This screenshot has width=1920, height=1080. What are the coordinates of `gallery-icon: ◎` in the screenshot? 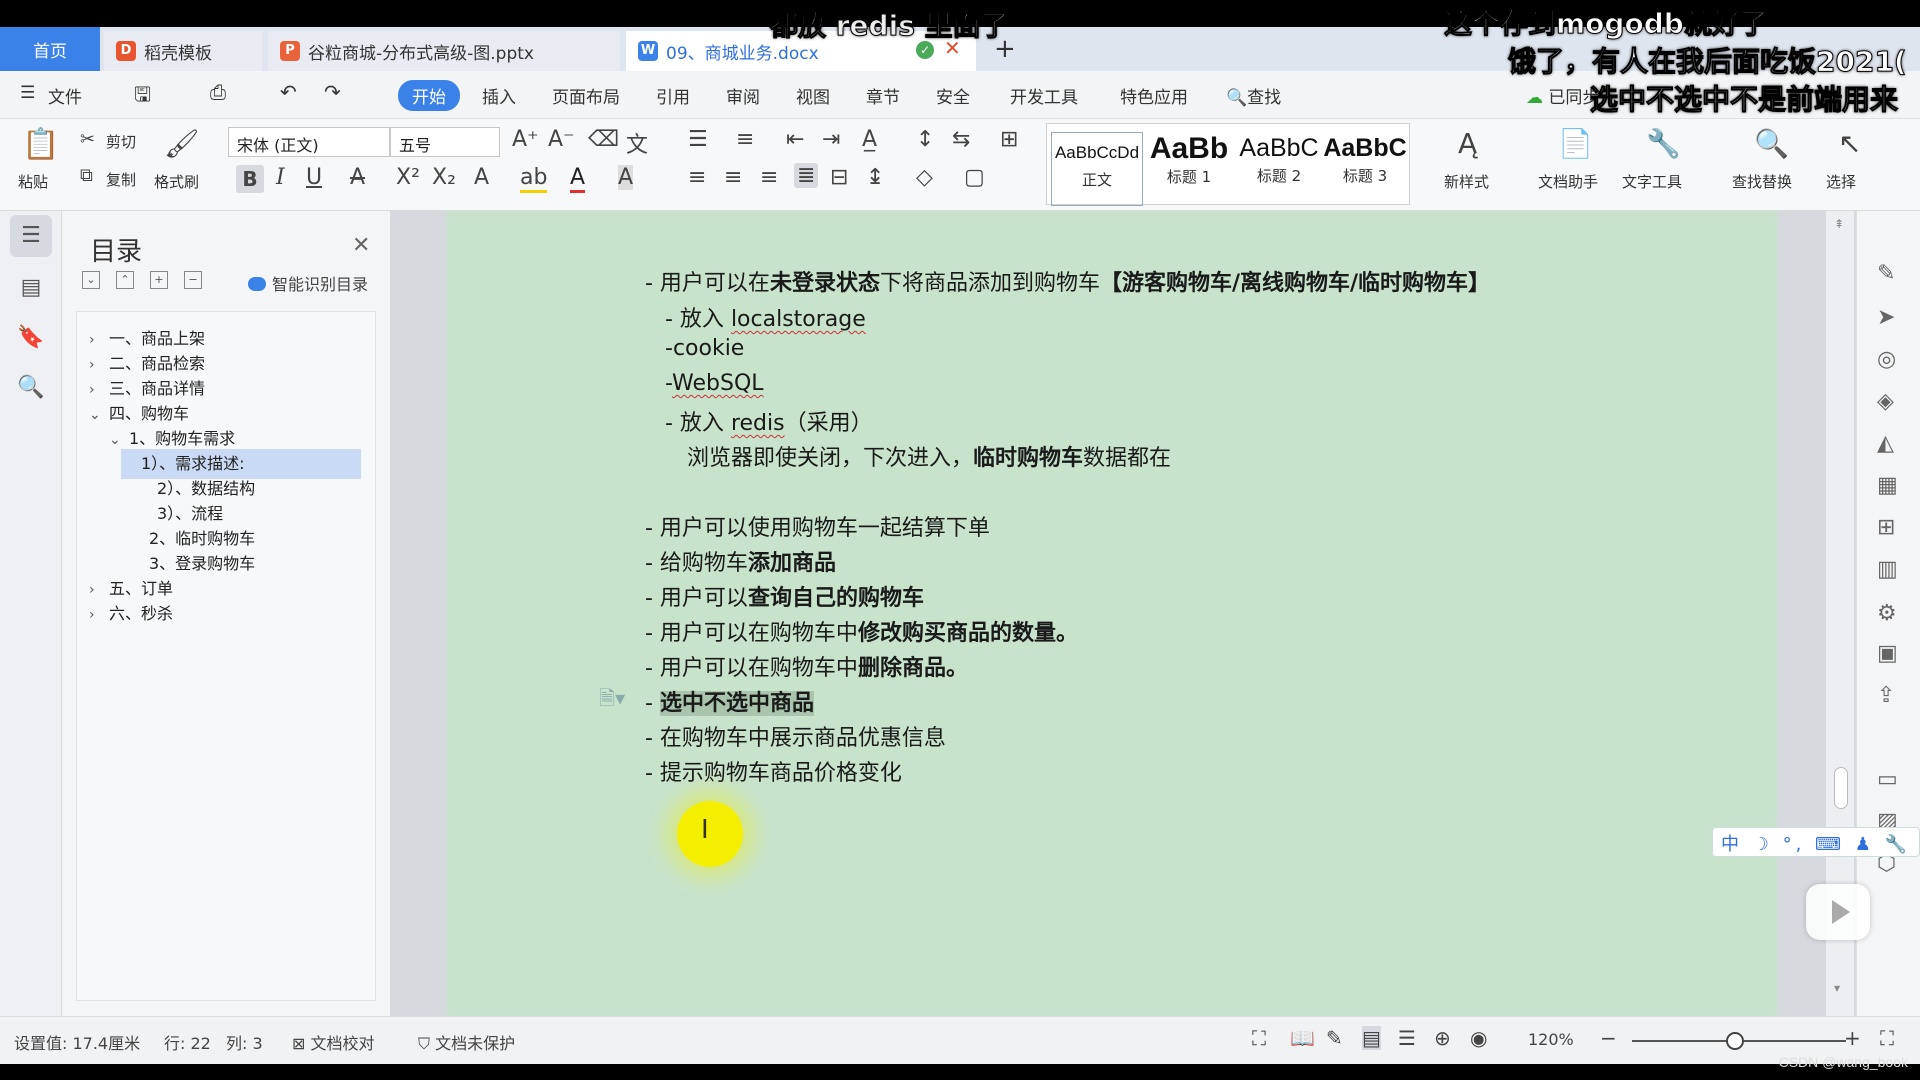 It's located at (1886, 359).